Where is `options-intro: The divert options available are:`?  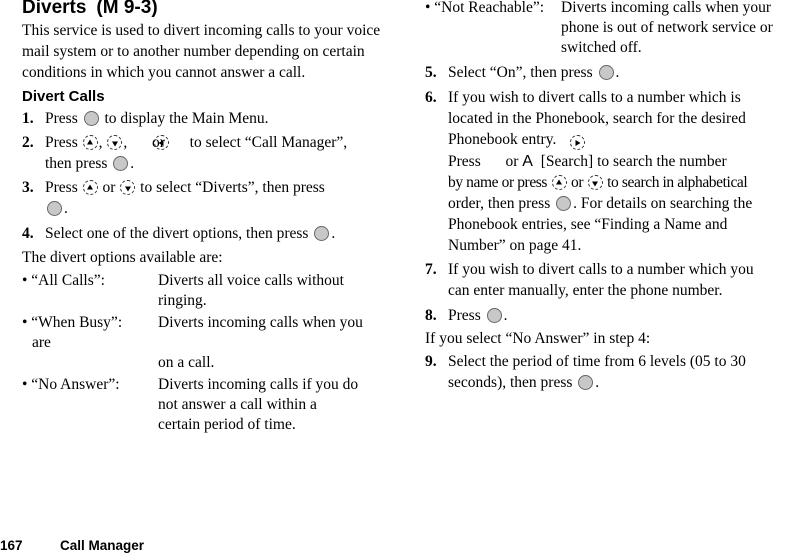
options-intro: The divert options available are: is located at coordinates (122, 257).